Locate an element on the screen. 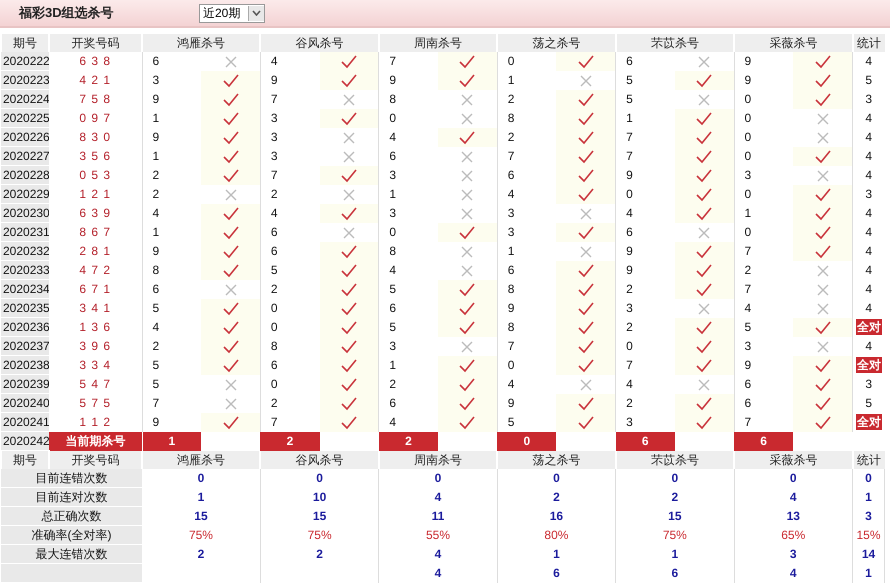 Image resolution: width=890 pixels, height=586 pixels. column-header: 荡之杀号 is located at coordinates (556, 43).